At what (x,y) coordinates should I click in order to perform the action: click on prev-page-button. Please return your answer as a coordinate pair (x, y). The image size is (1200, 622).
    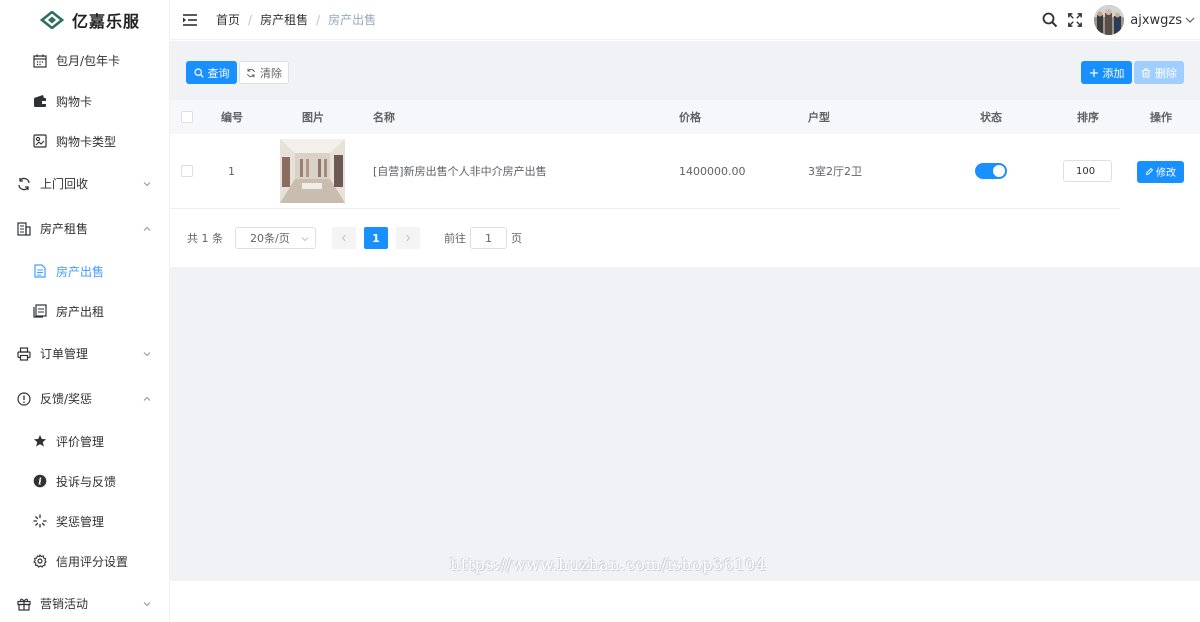
    Looking at the image, I should click on (344, 238).